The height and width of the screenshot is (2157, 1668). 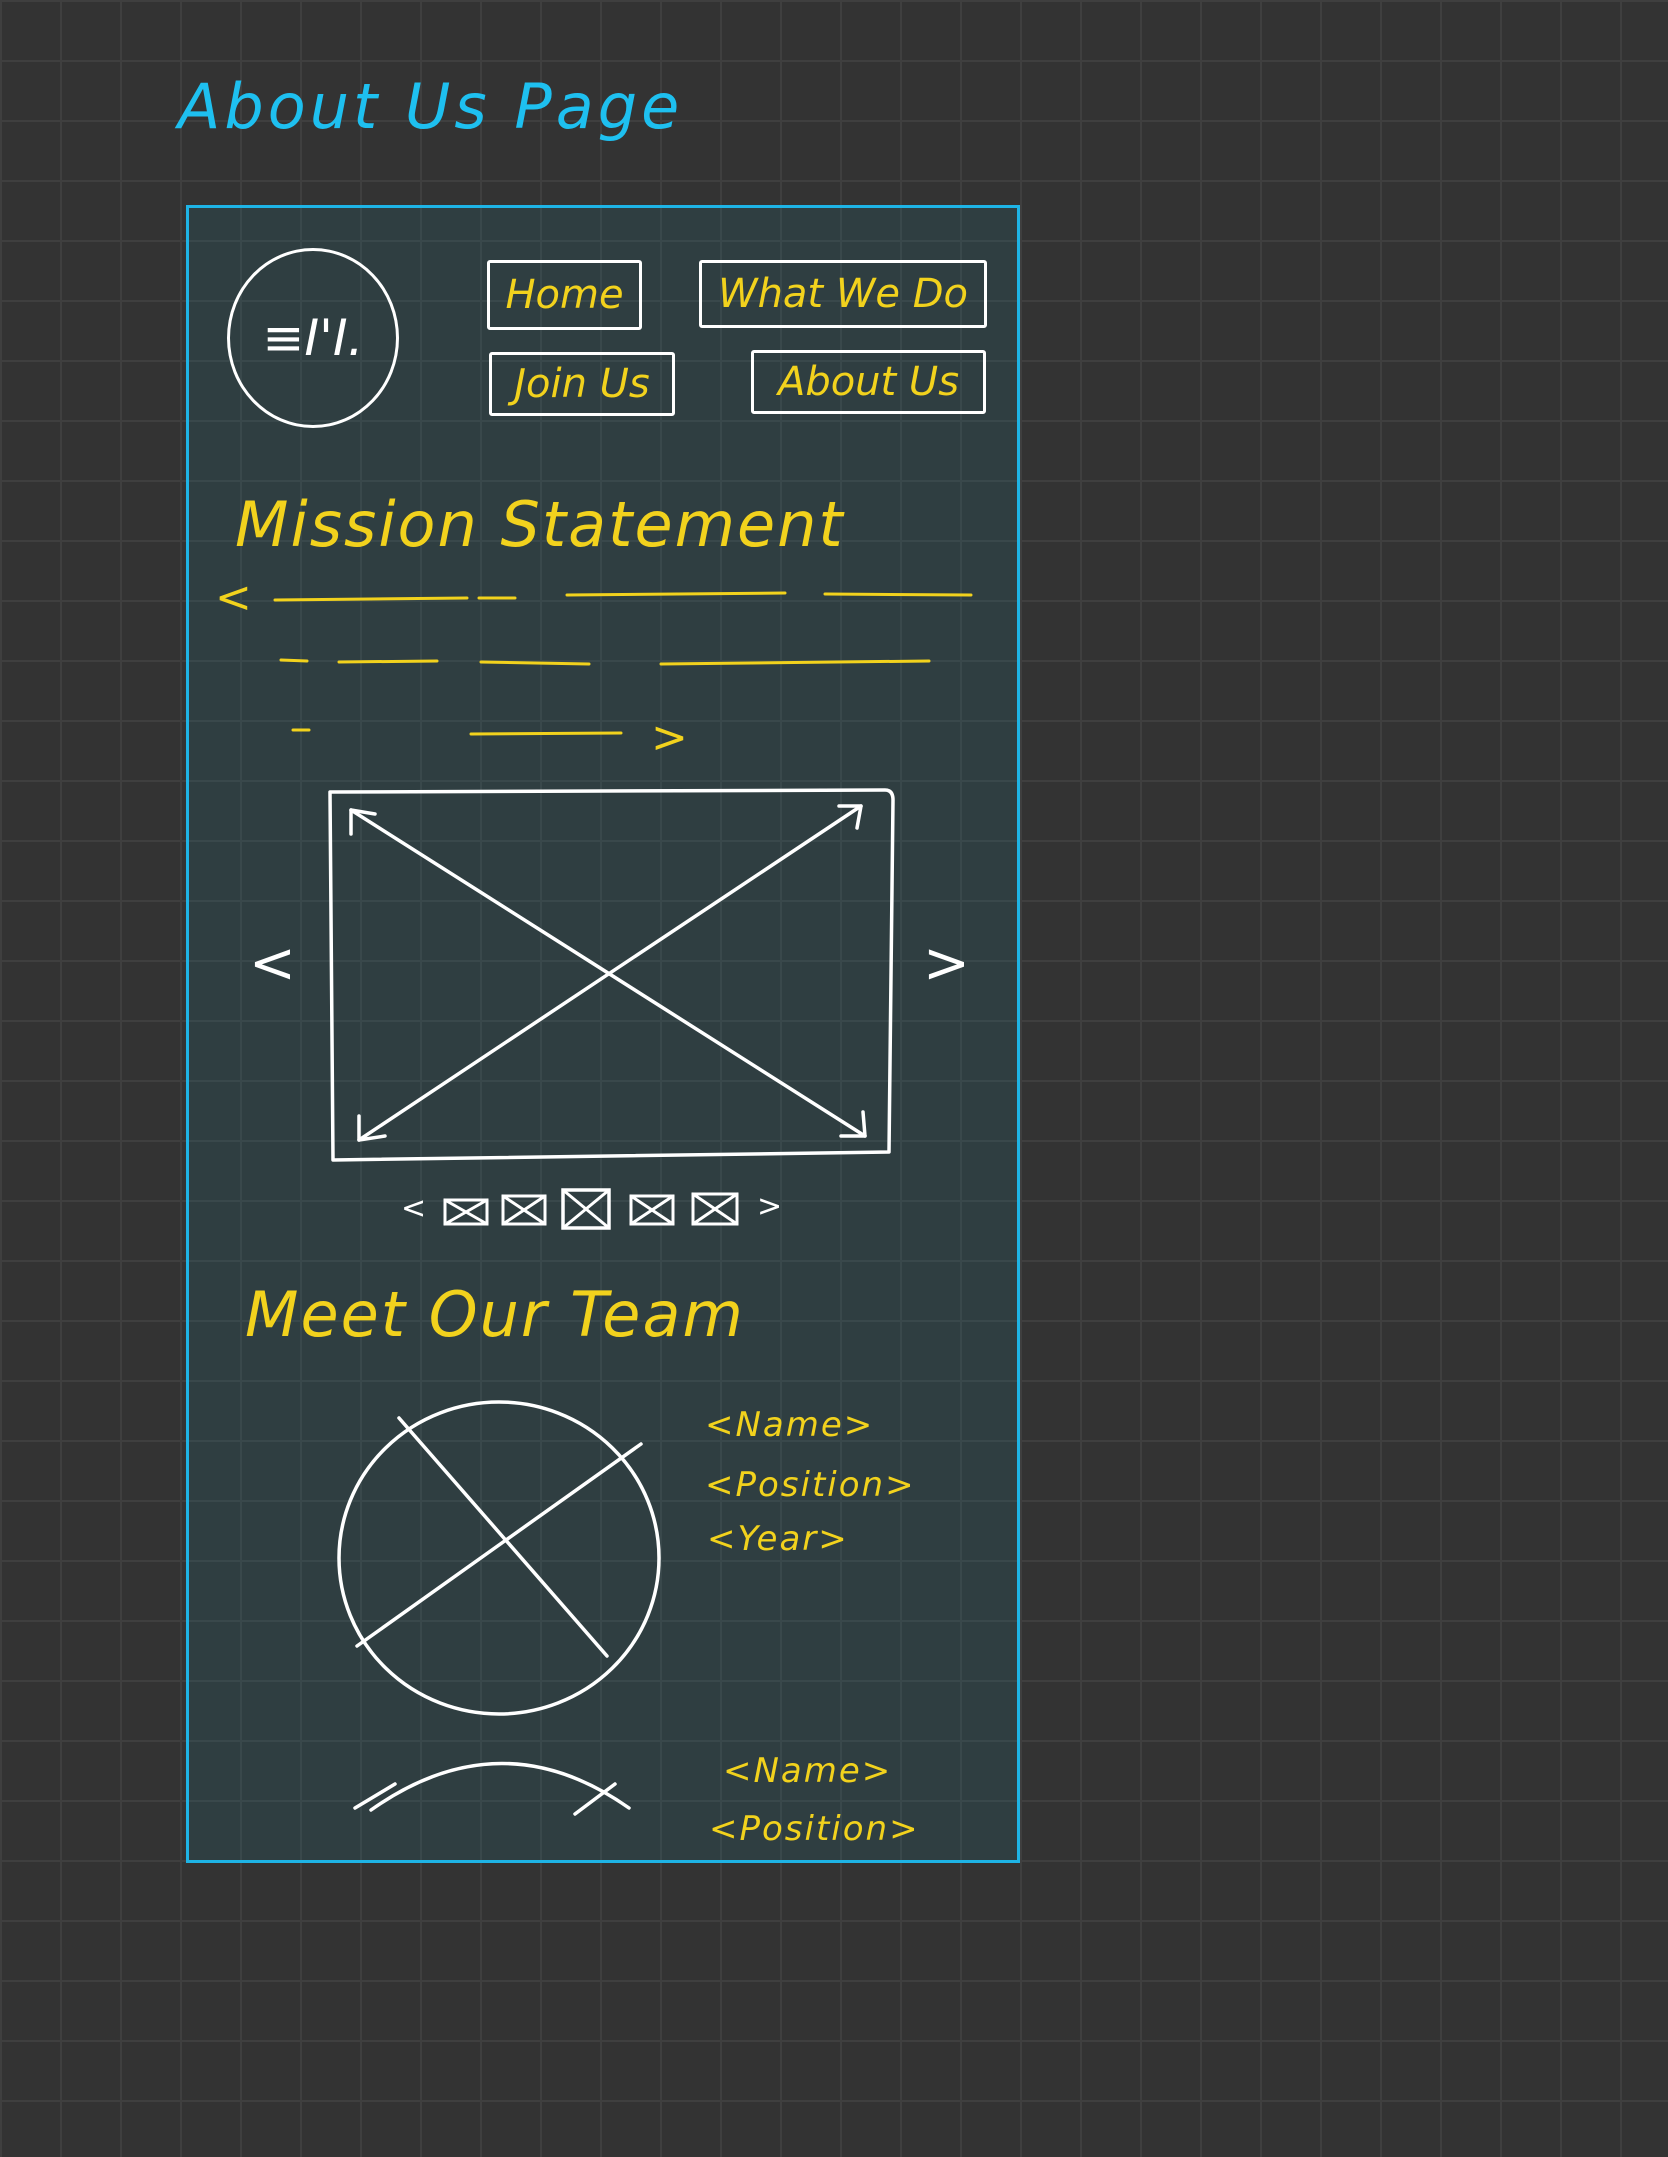 What do you see at coordinates (810, 1485) in the screenshot?
I see `team-member-1-position: <Position>` at bounding box center [810, 1485].